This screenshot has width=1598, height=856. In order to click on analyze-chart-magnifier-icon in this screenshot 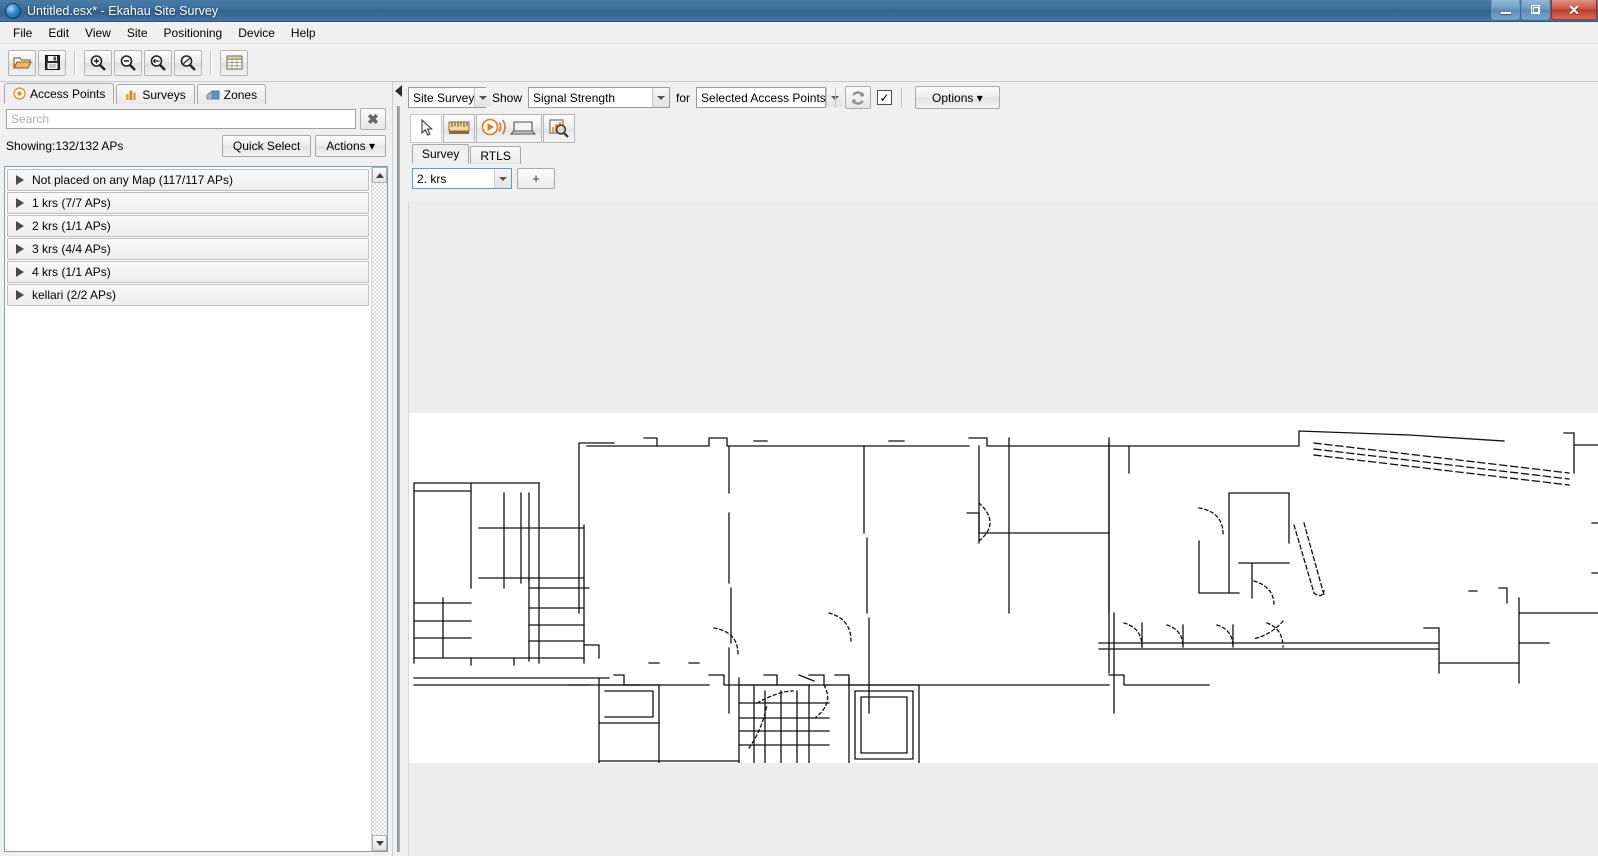, I will do `click(559, 128)`.